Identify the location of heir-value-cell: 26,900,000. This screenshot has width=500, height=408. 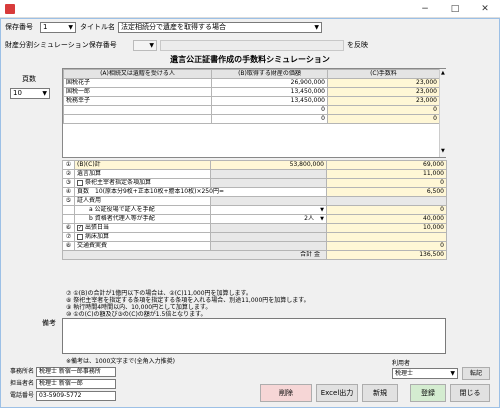
(269, 83).